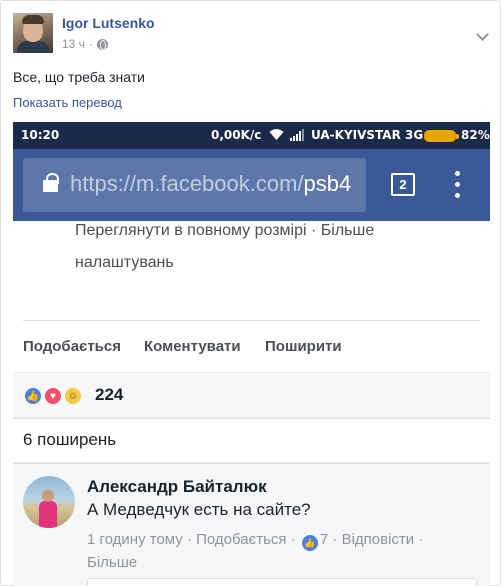 The height and width of the screenshot is (586, 501). What do you see at coordinates (309, 543) in the screenshot?
I see `like-icon: 👍` at bounding box center [309, 543].